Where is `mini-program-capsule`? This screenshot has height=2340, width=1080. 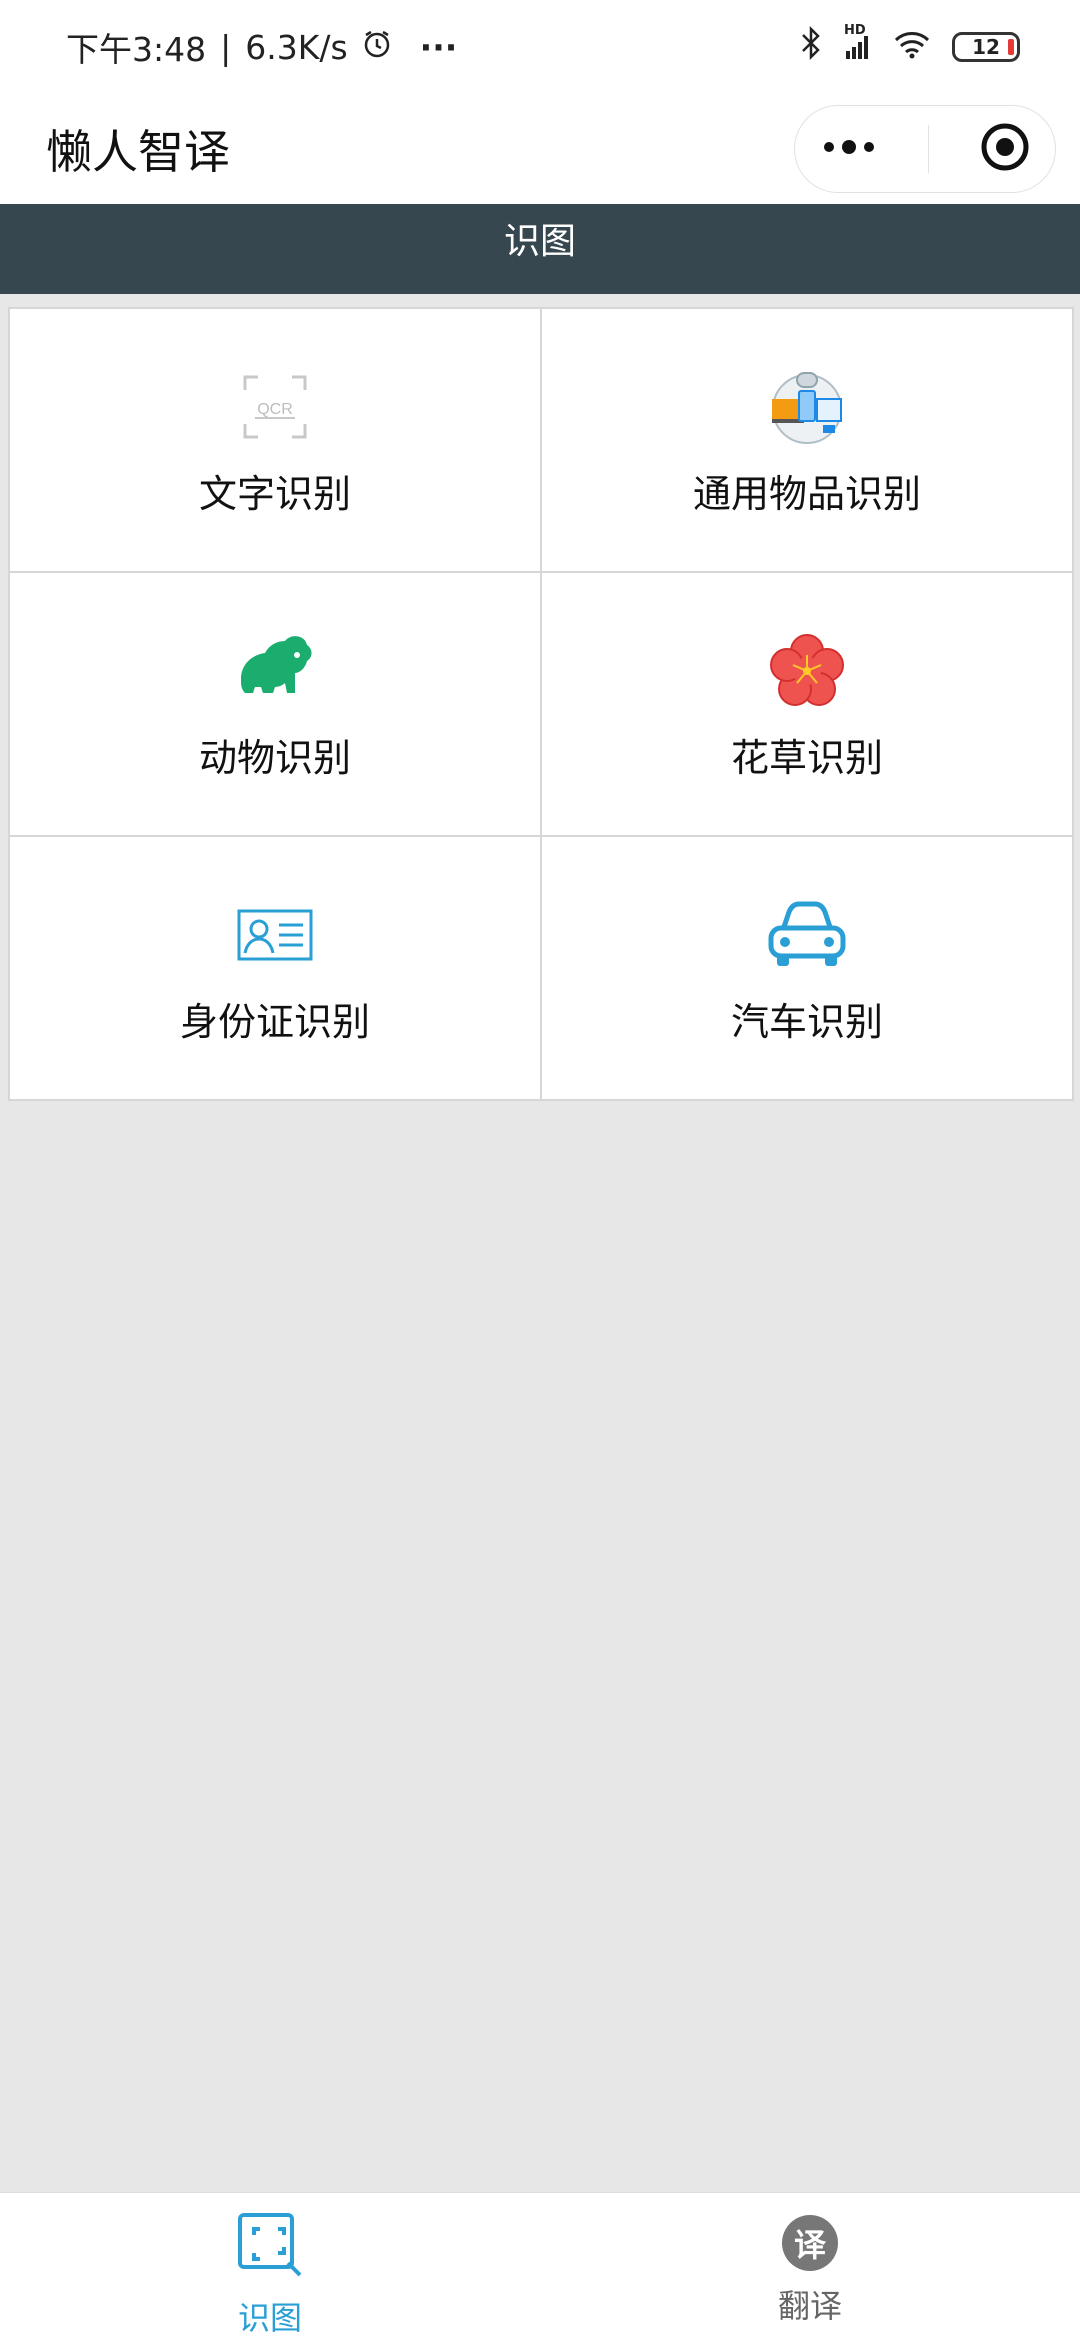 mini-program-capsule is located at coordinates (925, 149).